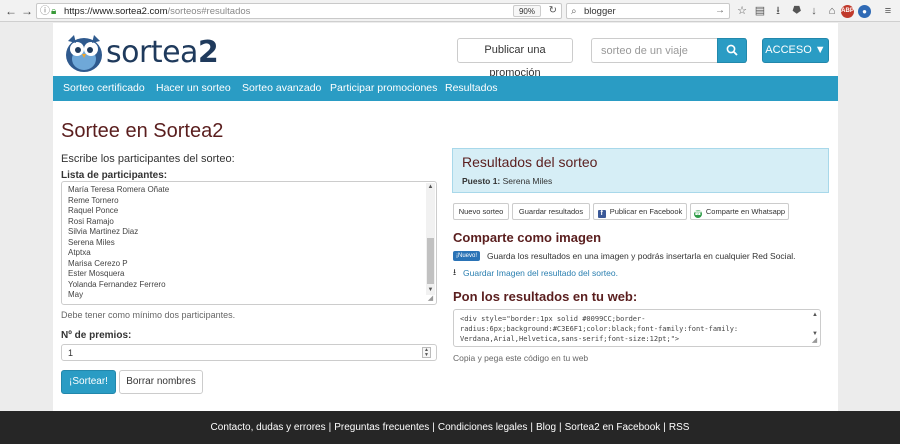 The image size is (900, 444). What do you see at coordinates (720, 11) in the screenshot?
I see `go-arrow-icon: →` at bounding box center [720, 11].